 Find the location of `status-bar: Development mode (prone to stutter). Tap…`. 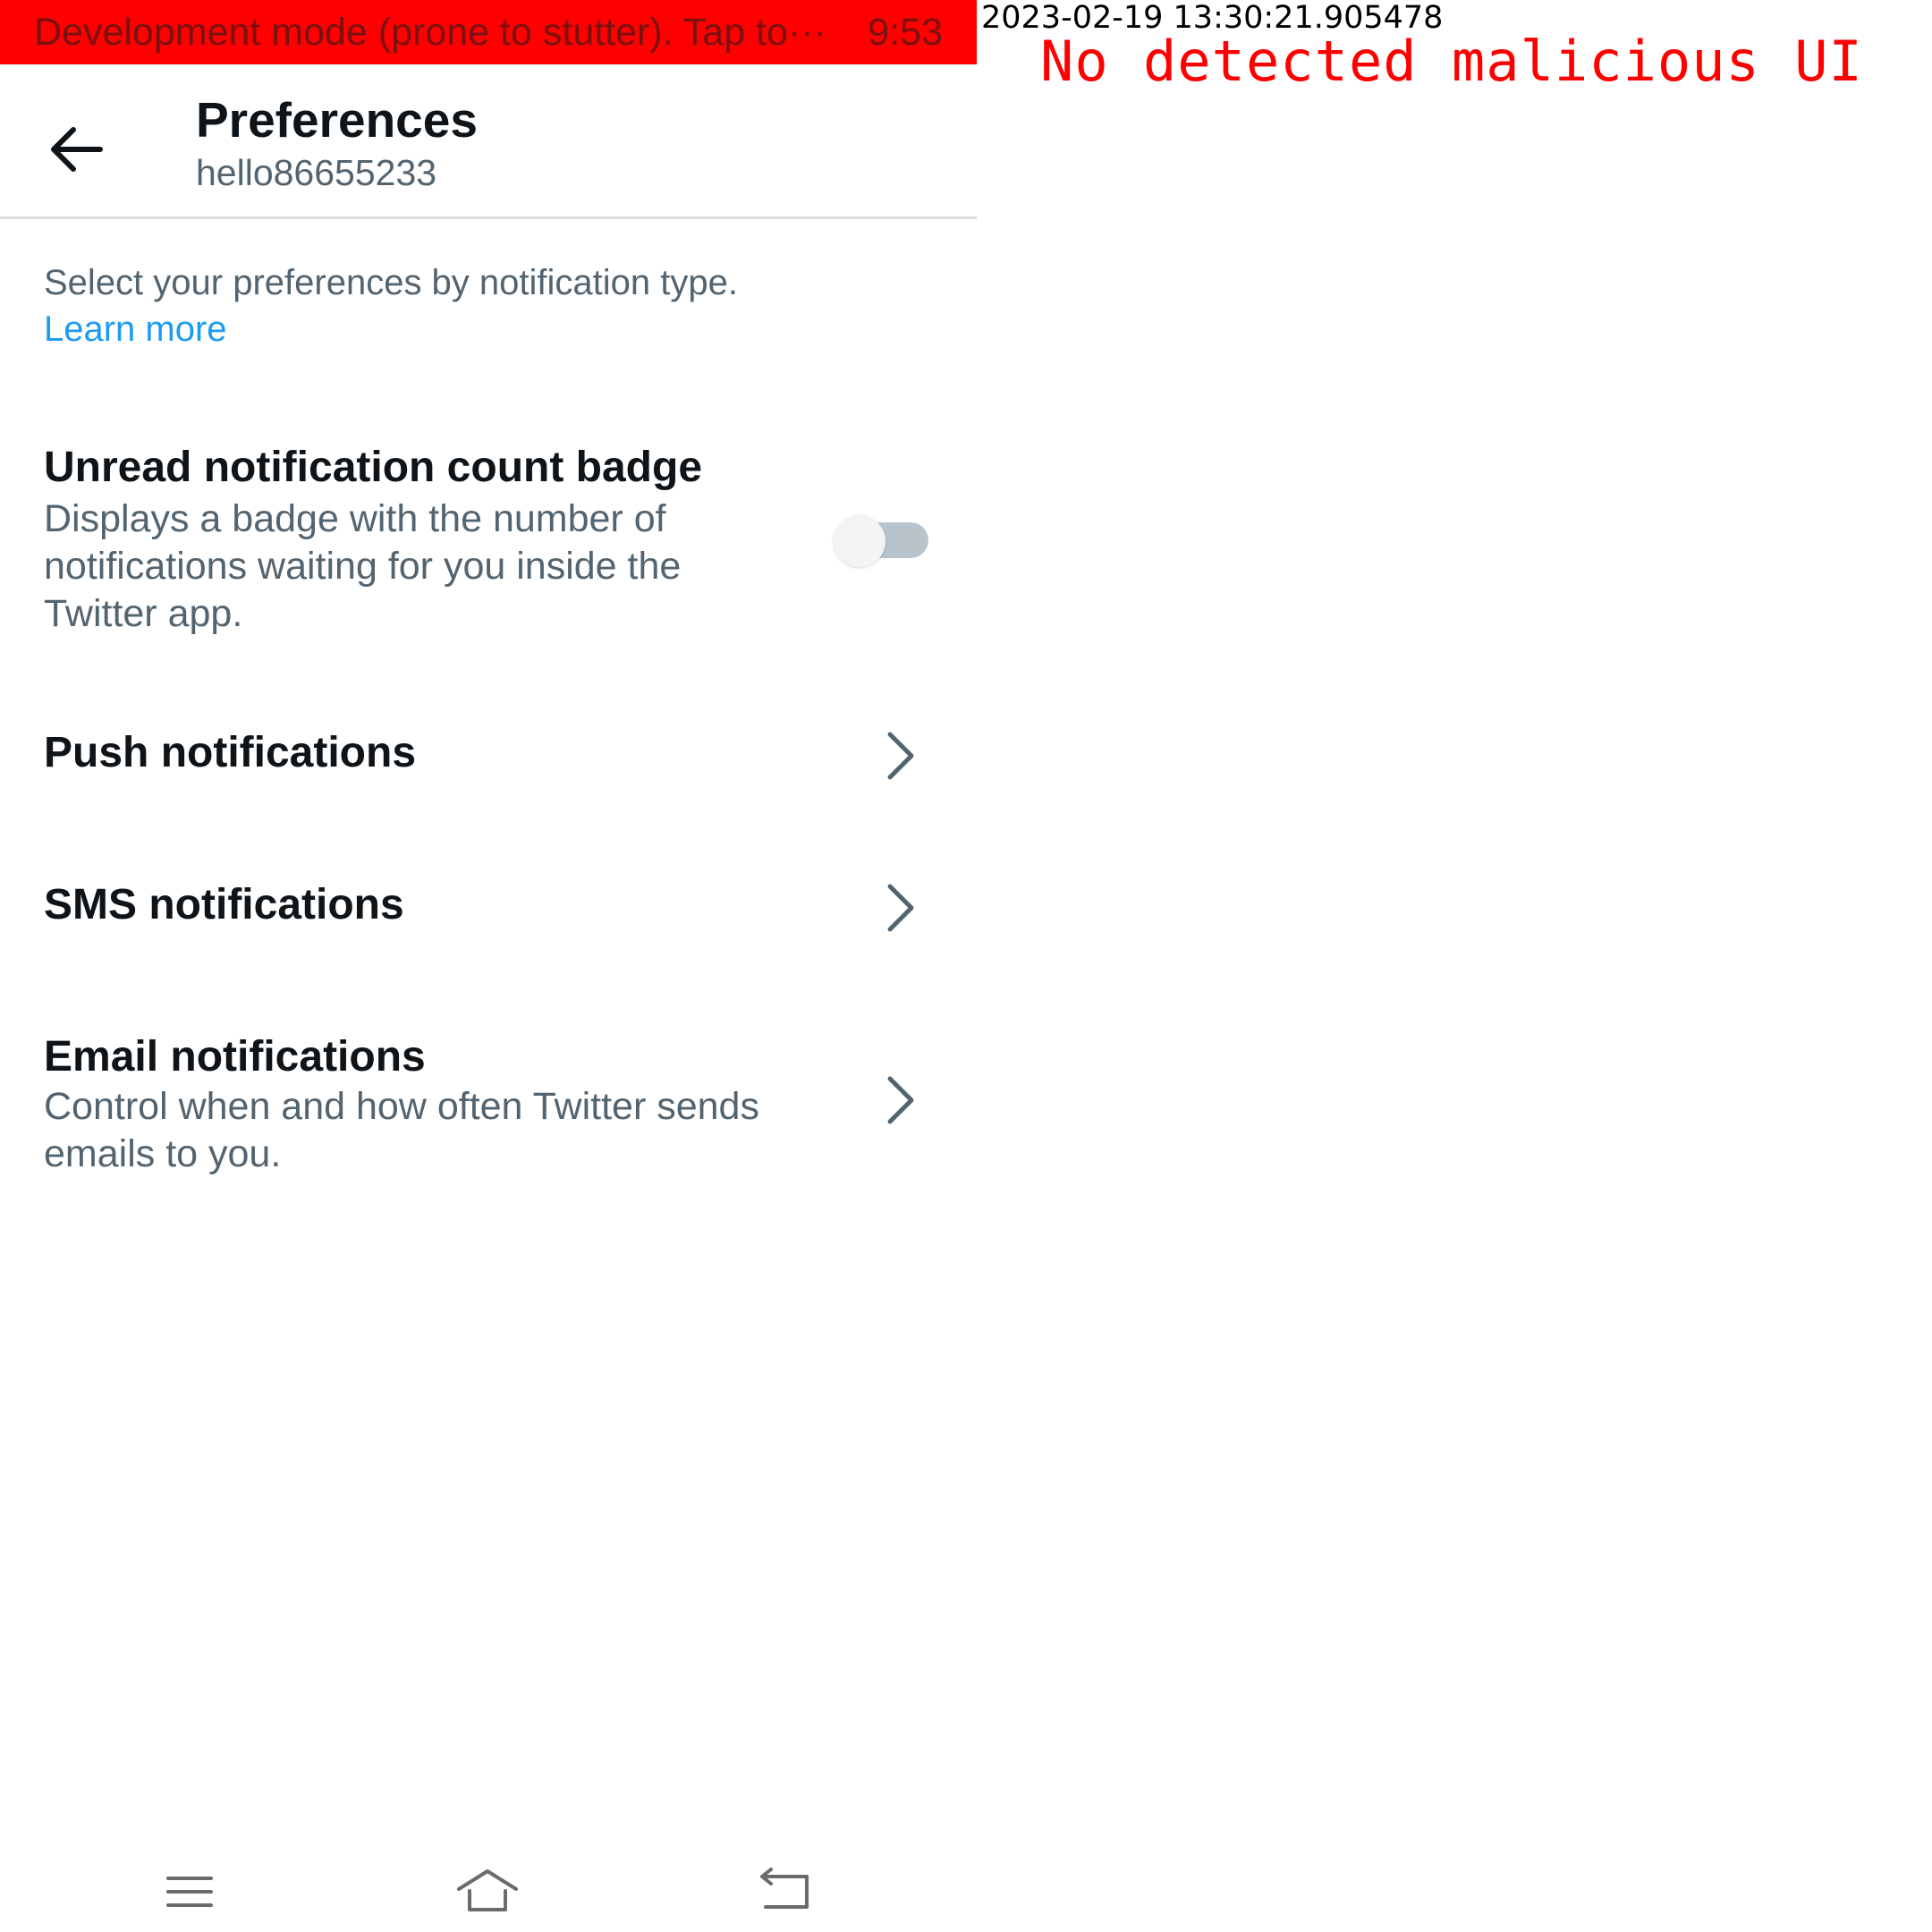

status-bar: Development mode (prone to stutter). Tap… is located at coordinates (488, 32).